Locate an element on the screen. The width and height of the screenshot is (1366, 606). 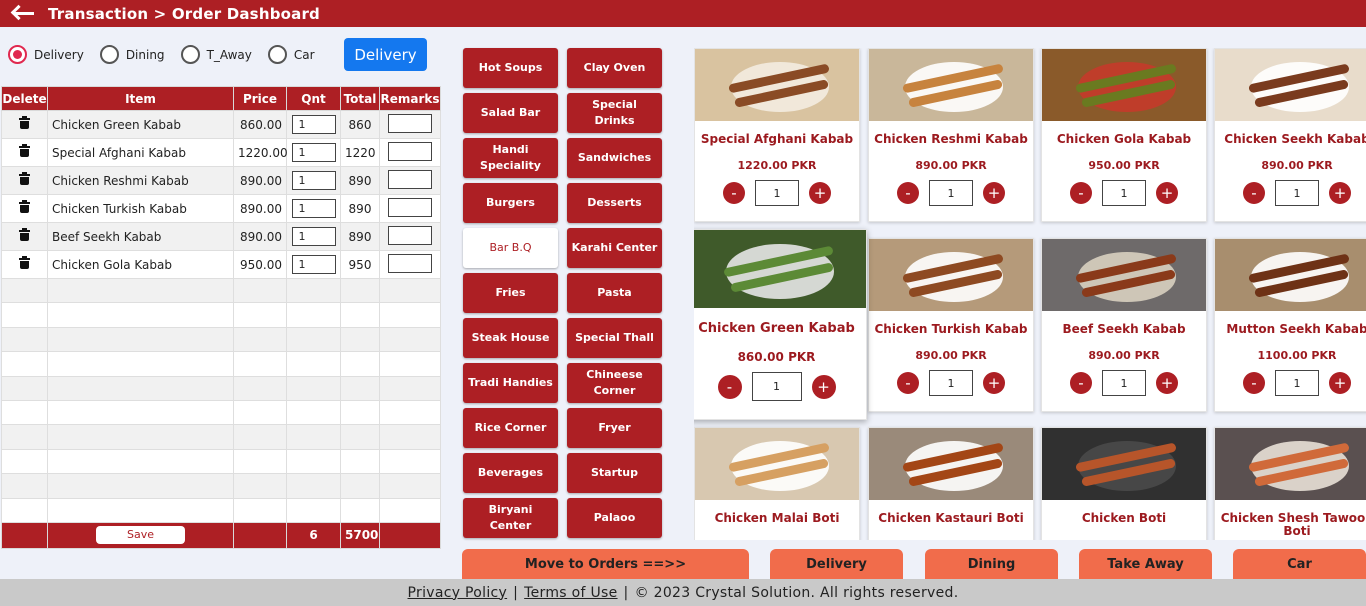
product-card: Chicken Green Kabab 860.00 PKR -1 + is located at coordinates (780, 324).